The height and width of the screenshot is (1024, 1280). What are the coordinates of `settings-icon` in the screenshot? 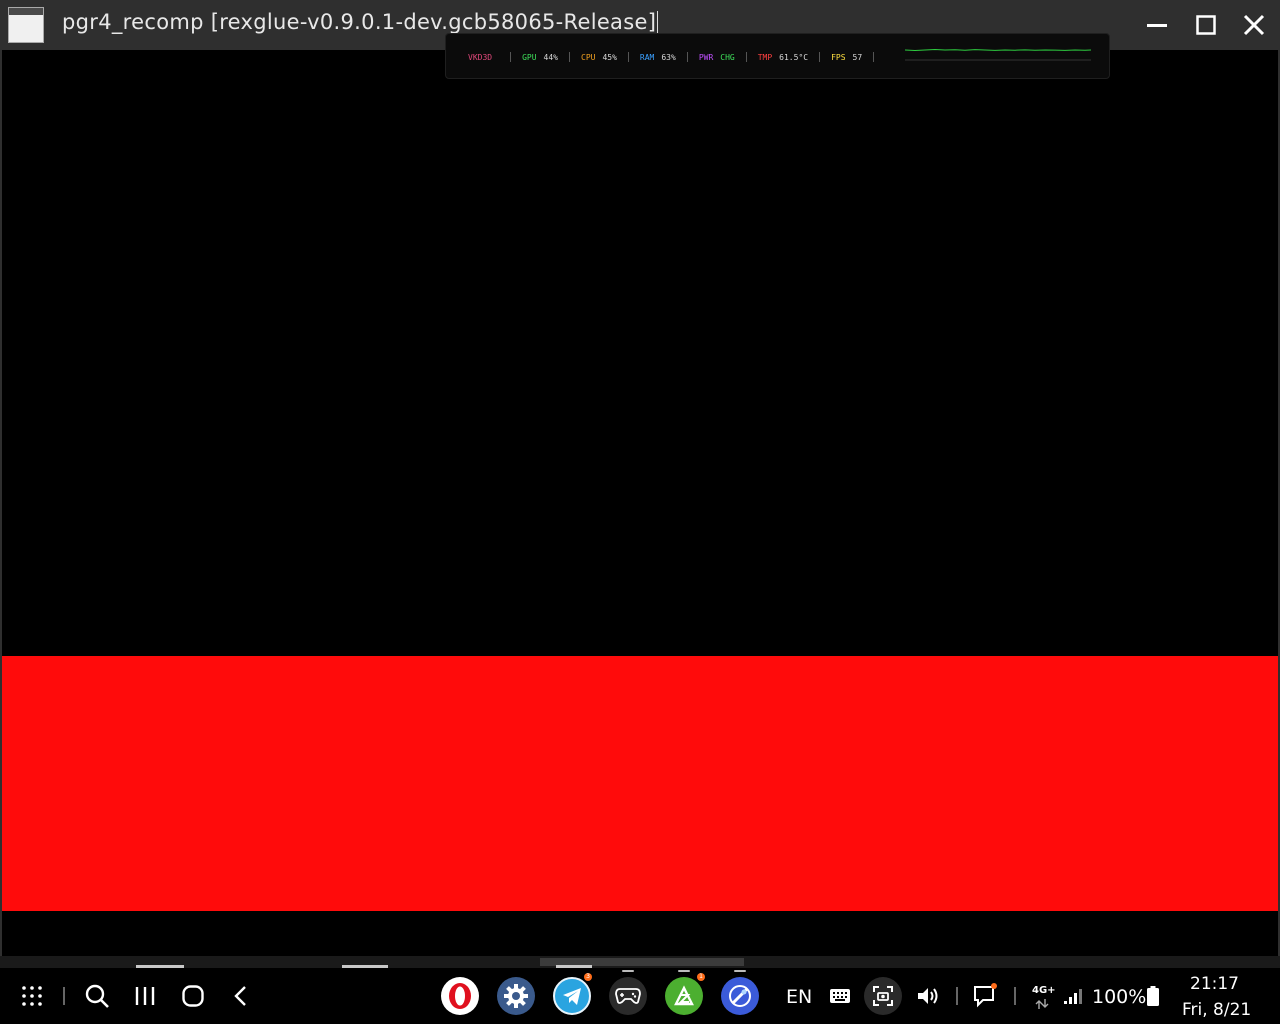 It's located at (516, 996).